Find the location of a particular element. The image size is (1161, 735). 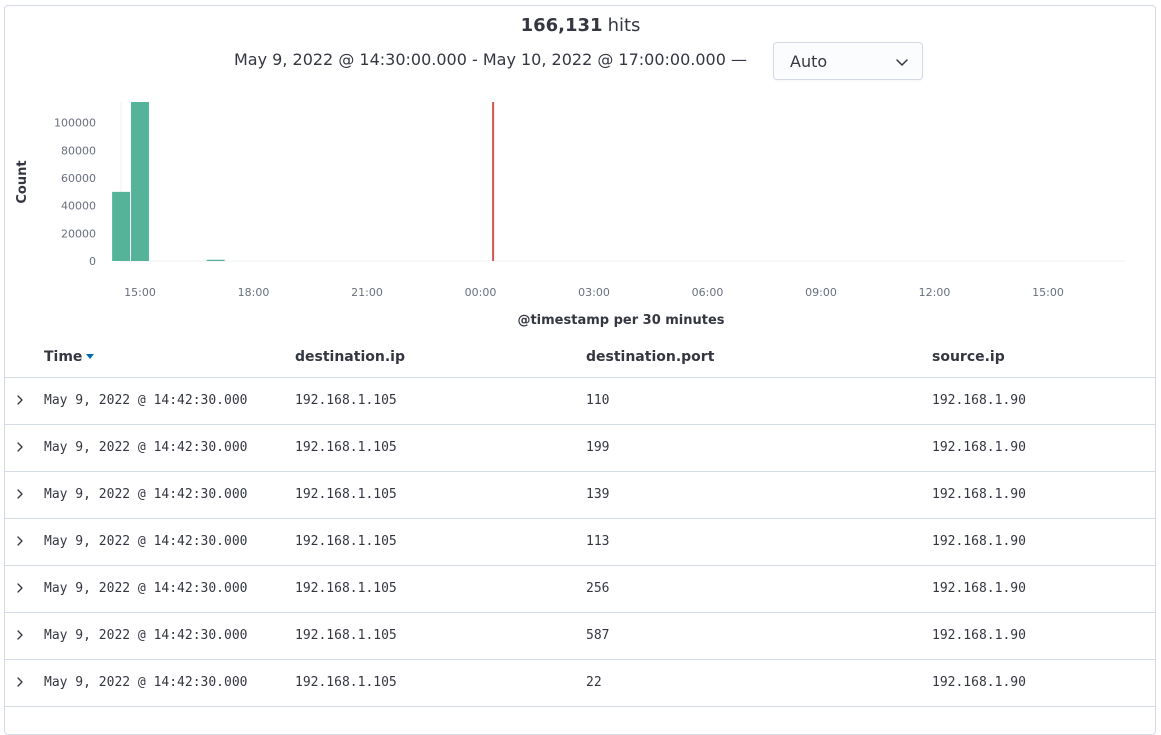

column-header-destination-port: destination.port is located at coordinates (650, 357).